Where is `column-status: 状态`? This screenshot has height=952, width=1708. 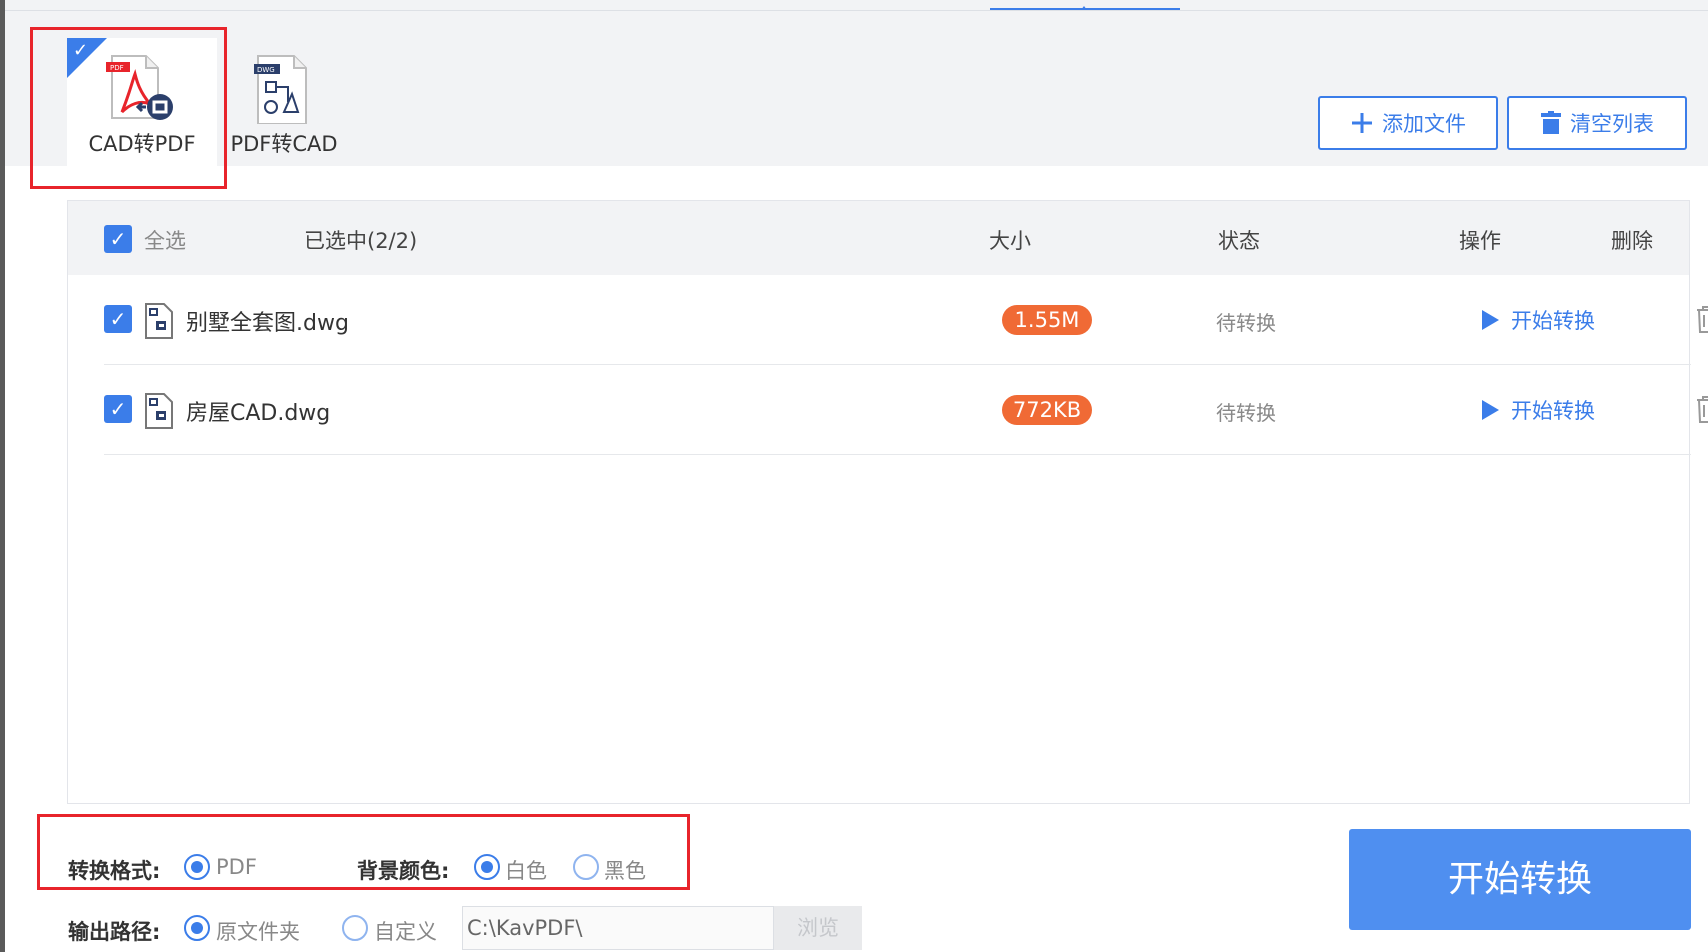
column-status: 状态 is located at coordinates (1239, 241).